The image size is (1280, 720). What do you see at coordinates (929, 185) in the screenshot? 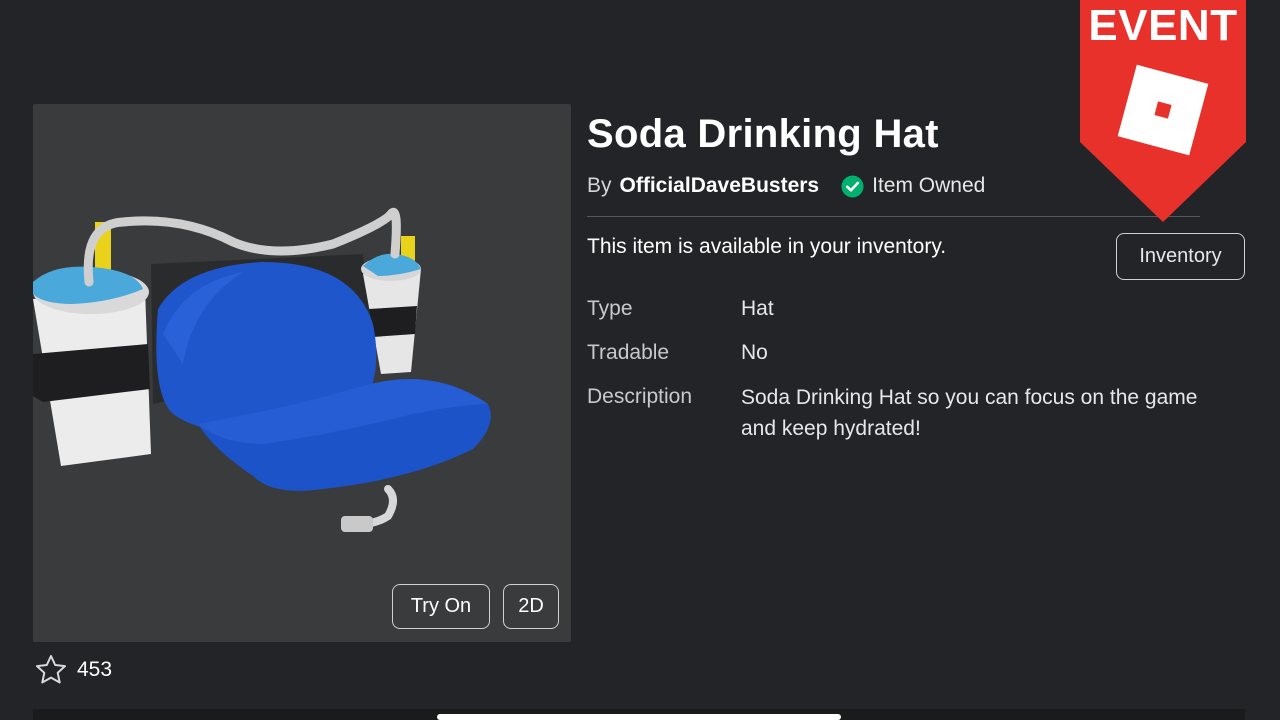
I see `owned-label: Item Owned` at bounding box center [929, 185].